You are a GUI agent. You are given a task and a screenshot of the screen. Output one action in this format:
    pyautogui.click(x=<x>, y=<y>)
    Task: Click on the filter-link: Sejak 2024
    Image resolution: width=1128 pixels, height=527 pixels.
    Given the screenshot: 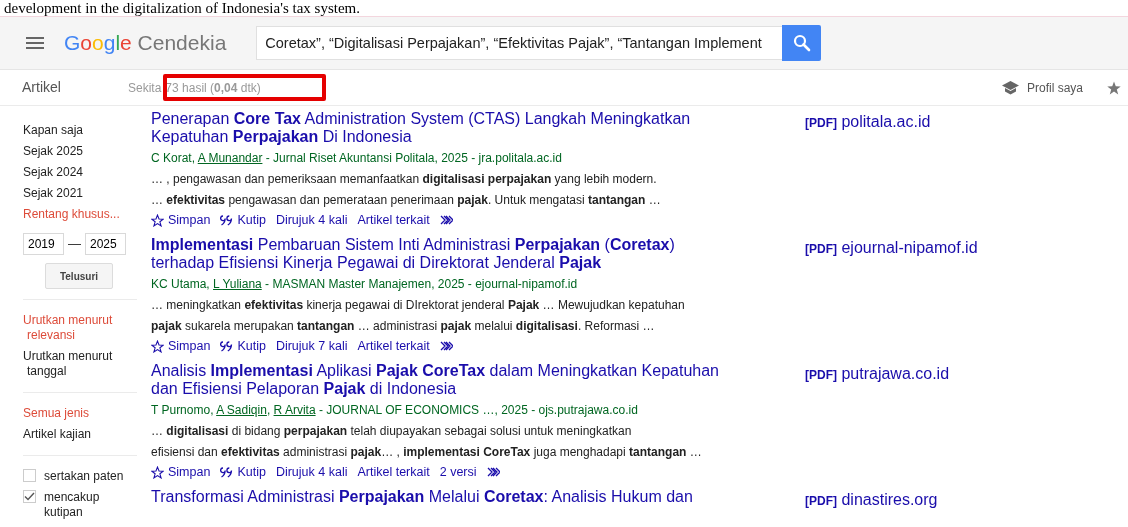 What is the action you would take?
    pyautogui.click(x=80, y=172)
    